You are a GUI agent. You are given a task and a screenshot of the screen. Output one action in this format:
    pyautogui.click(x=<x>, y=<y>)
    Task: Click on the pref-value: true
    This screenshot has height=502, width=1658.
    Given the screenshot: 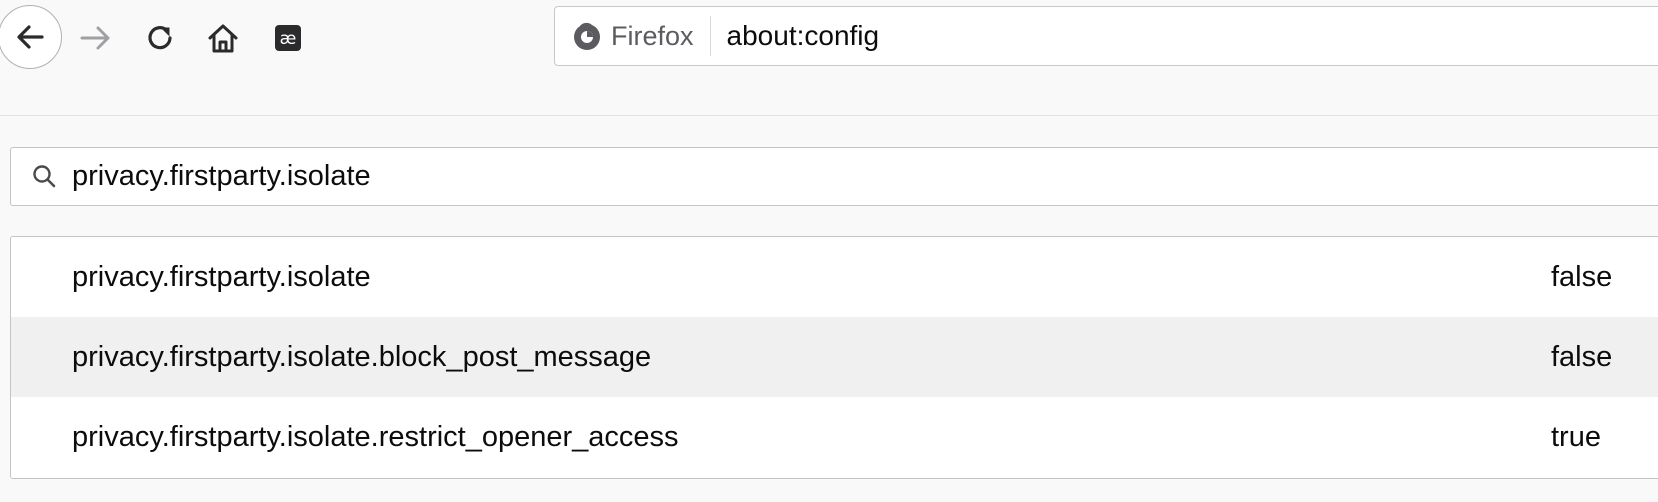 What is the action you would take?
    pyautogui.click(x=1576, y=437)
    